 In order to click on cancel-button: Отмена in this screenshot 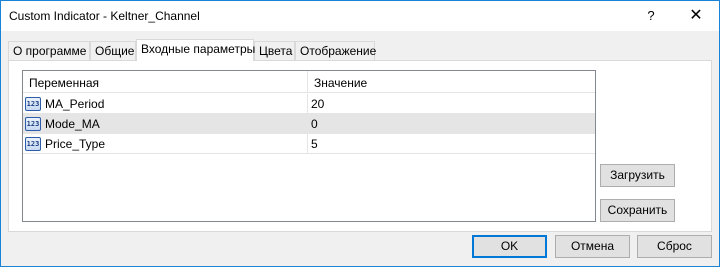, I will do `click(592, 246)`.